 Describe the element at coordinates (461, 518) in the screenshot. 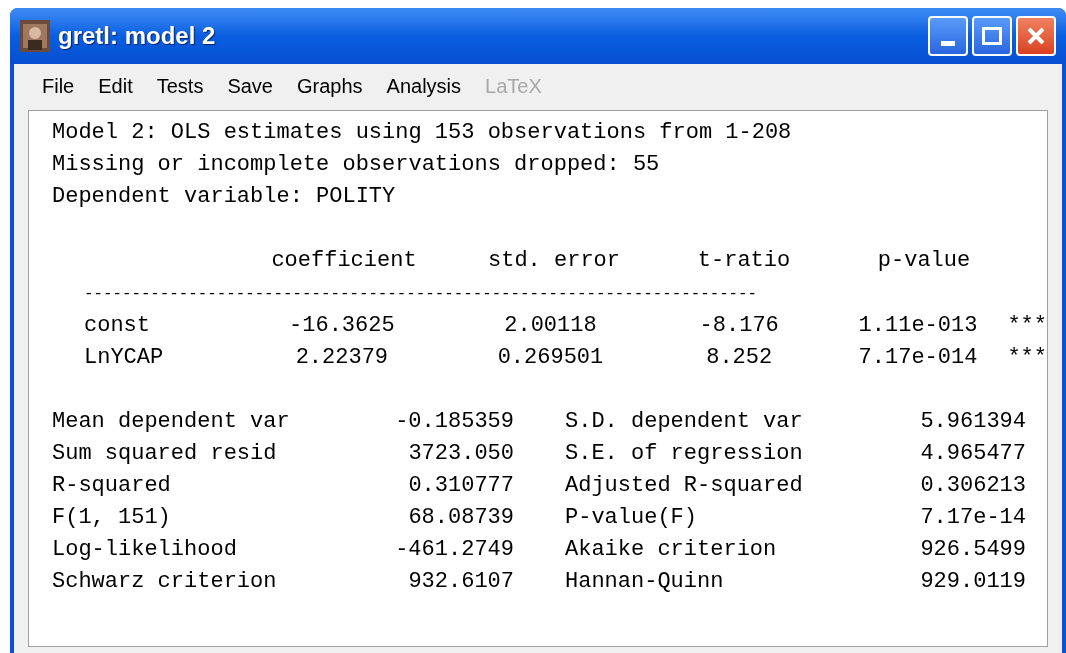

I see `statistic-value: 68.08739` at that location.